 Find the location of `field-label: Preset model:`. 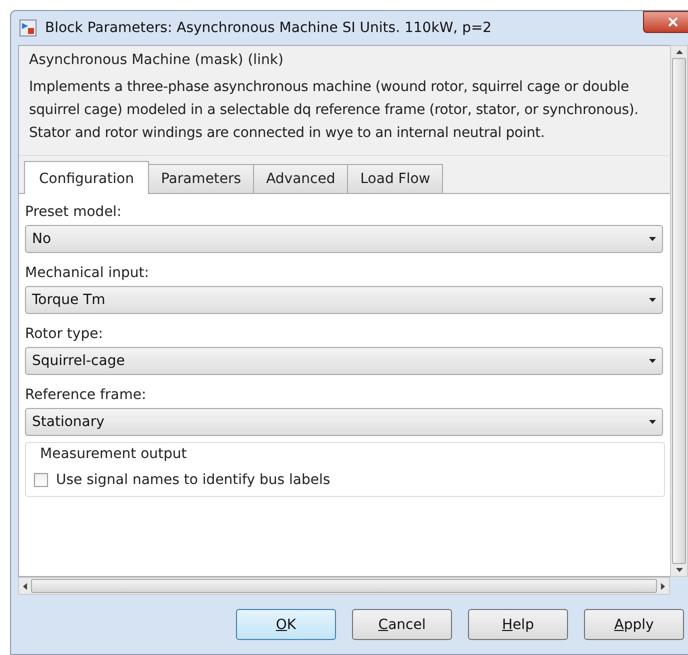

field-label: Preset model: is located at coordinates (73, 212).